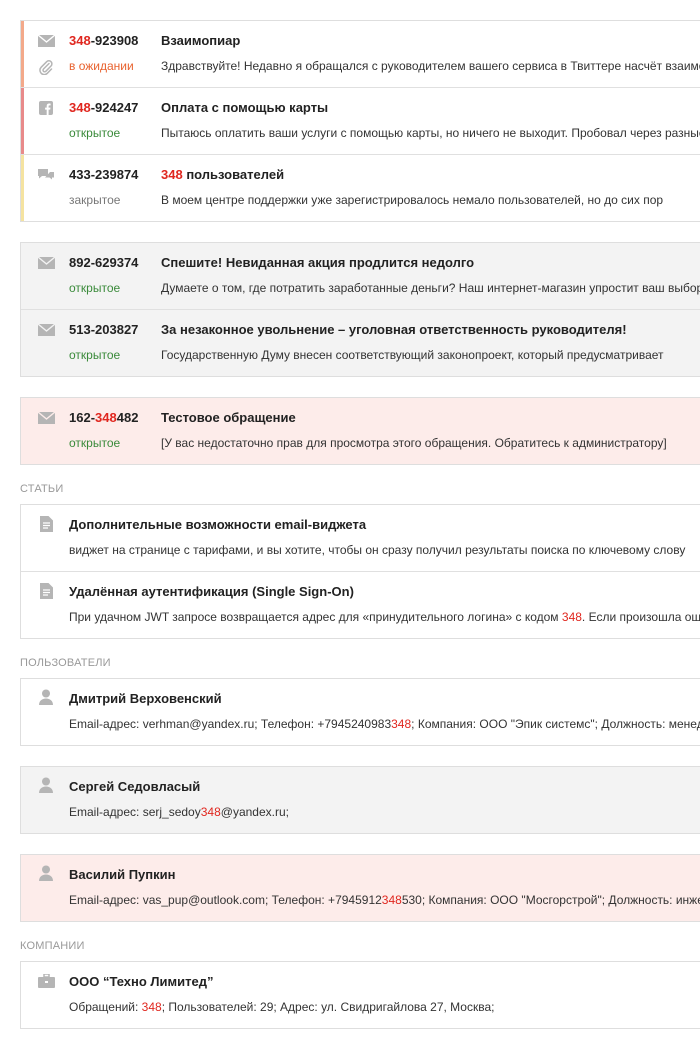 The height and width of the screenshot is (1049, 700). I want to click on company-name: ООО “Техно Лимитед”, so click(141, 981).